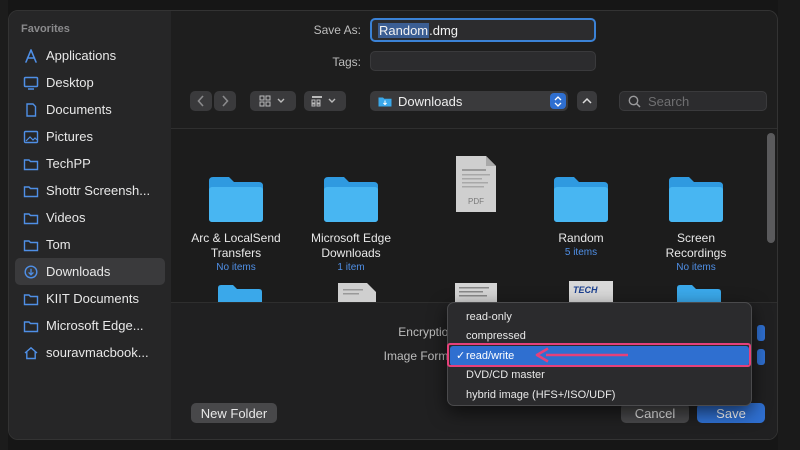  What do you see at coordinates (761, 357) in the screenshot?
I see `image-format-popup-edge` at bounding box center [761, 357].